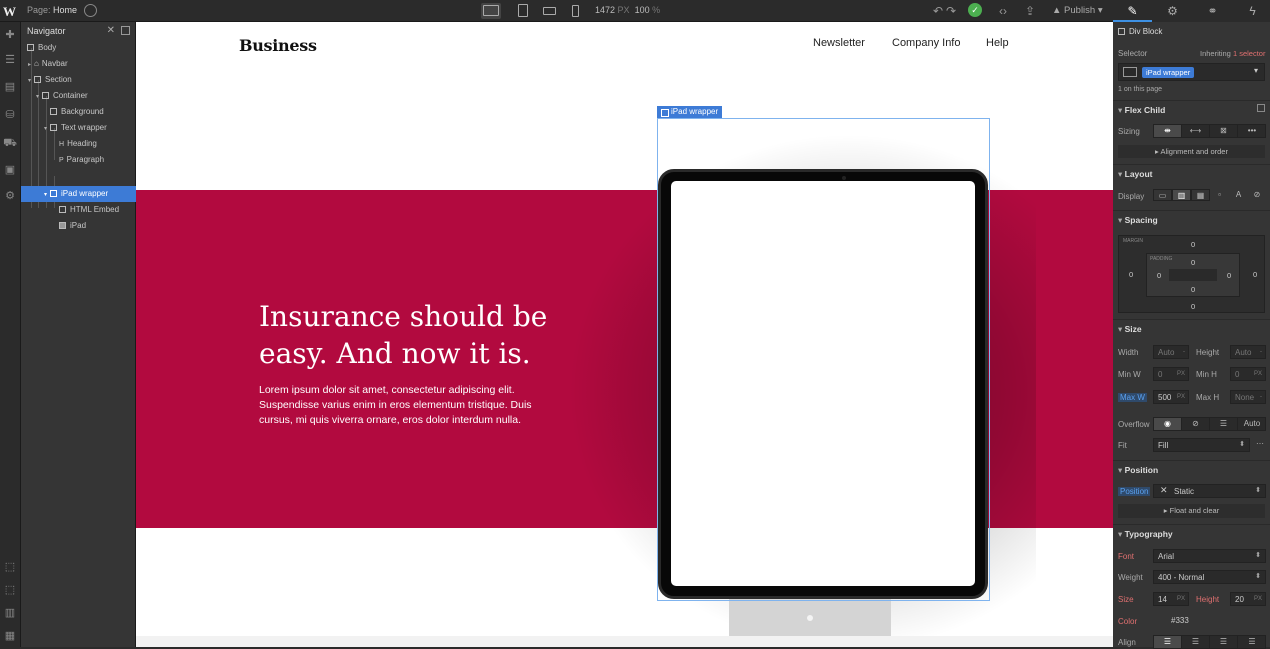 The image size is (1270, 649). Describe the element at coordinates (1131, 274) in the screenshot. I see `margin-left: 0` at that location.